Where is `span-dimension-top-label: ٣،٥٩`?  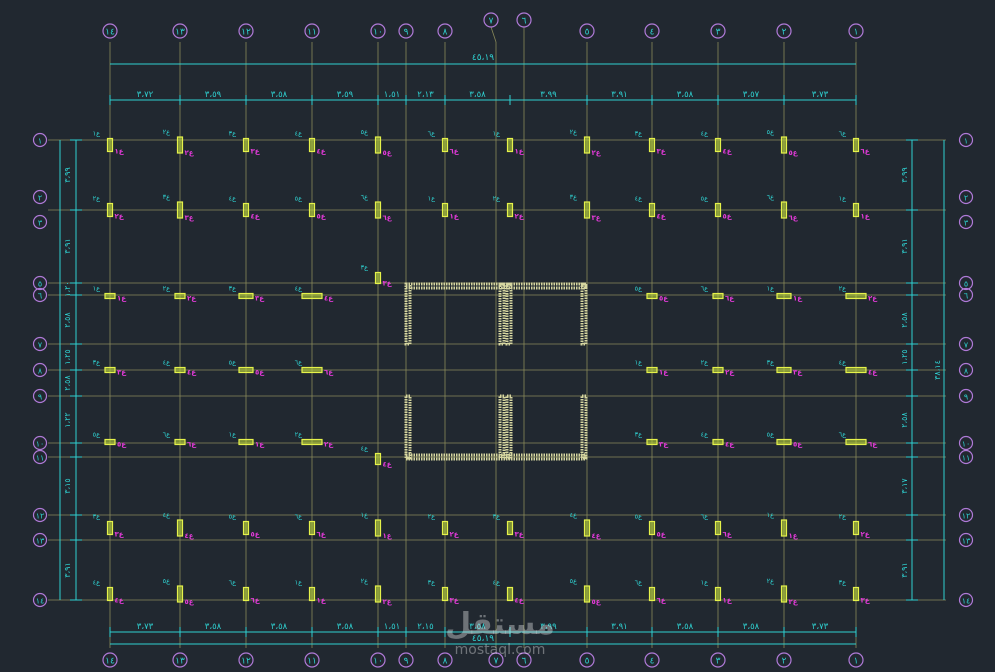 span-dimension-top-label: ٣،٥٩ is located at coordinates (345, 95).